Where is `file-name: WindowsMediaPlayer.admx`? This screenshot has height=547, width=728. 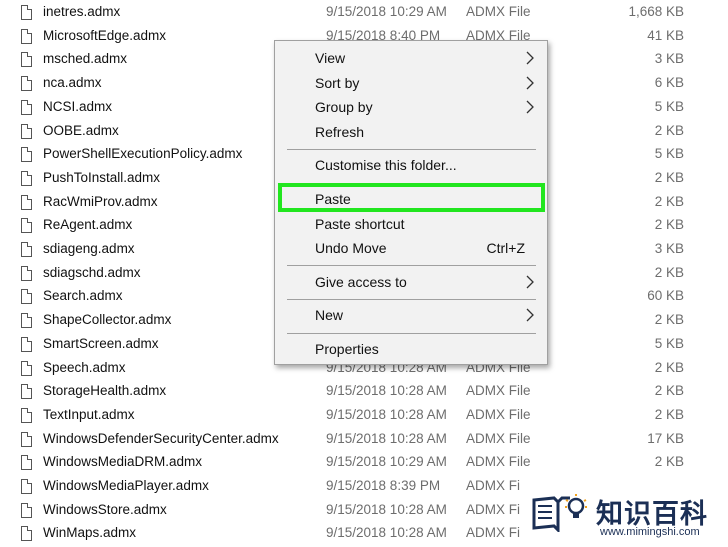
file-name: WindowsMediaPlayer.admx is located at coordinates (126, 485).